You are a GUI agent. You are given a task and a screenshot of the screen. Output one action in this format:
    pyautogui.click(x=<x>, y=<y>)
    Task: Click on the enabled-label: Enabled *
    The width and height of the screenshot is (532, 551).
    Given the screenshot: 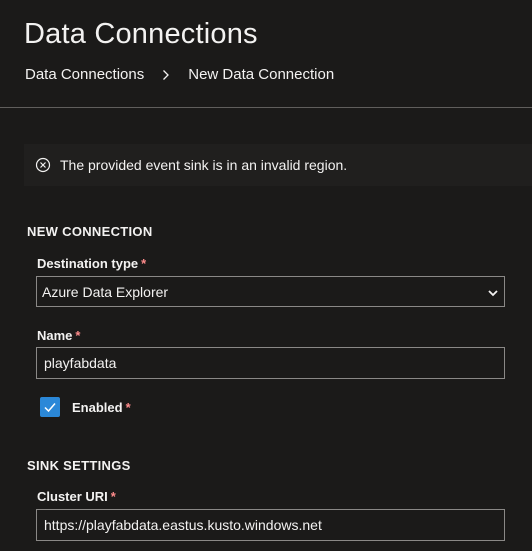 What is the action you would take?
    pyautogui.click(x=101, y=407)
    